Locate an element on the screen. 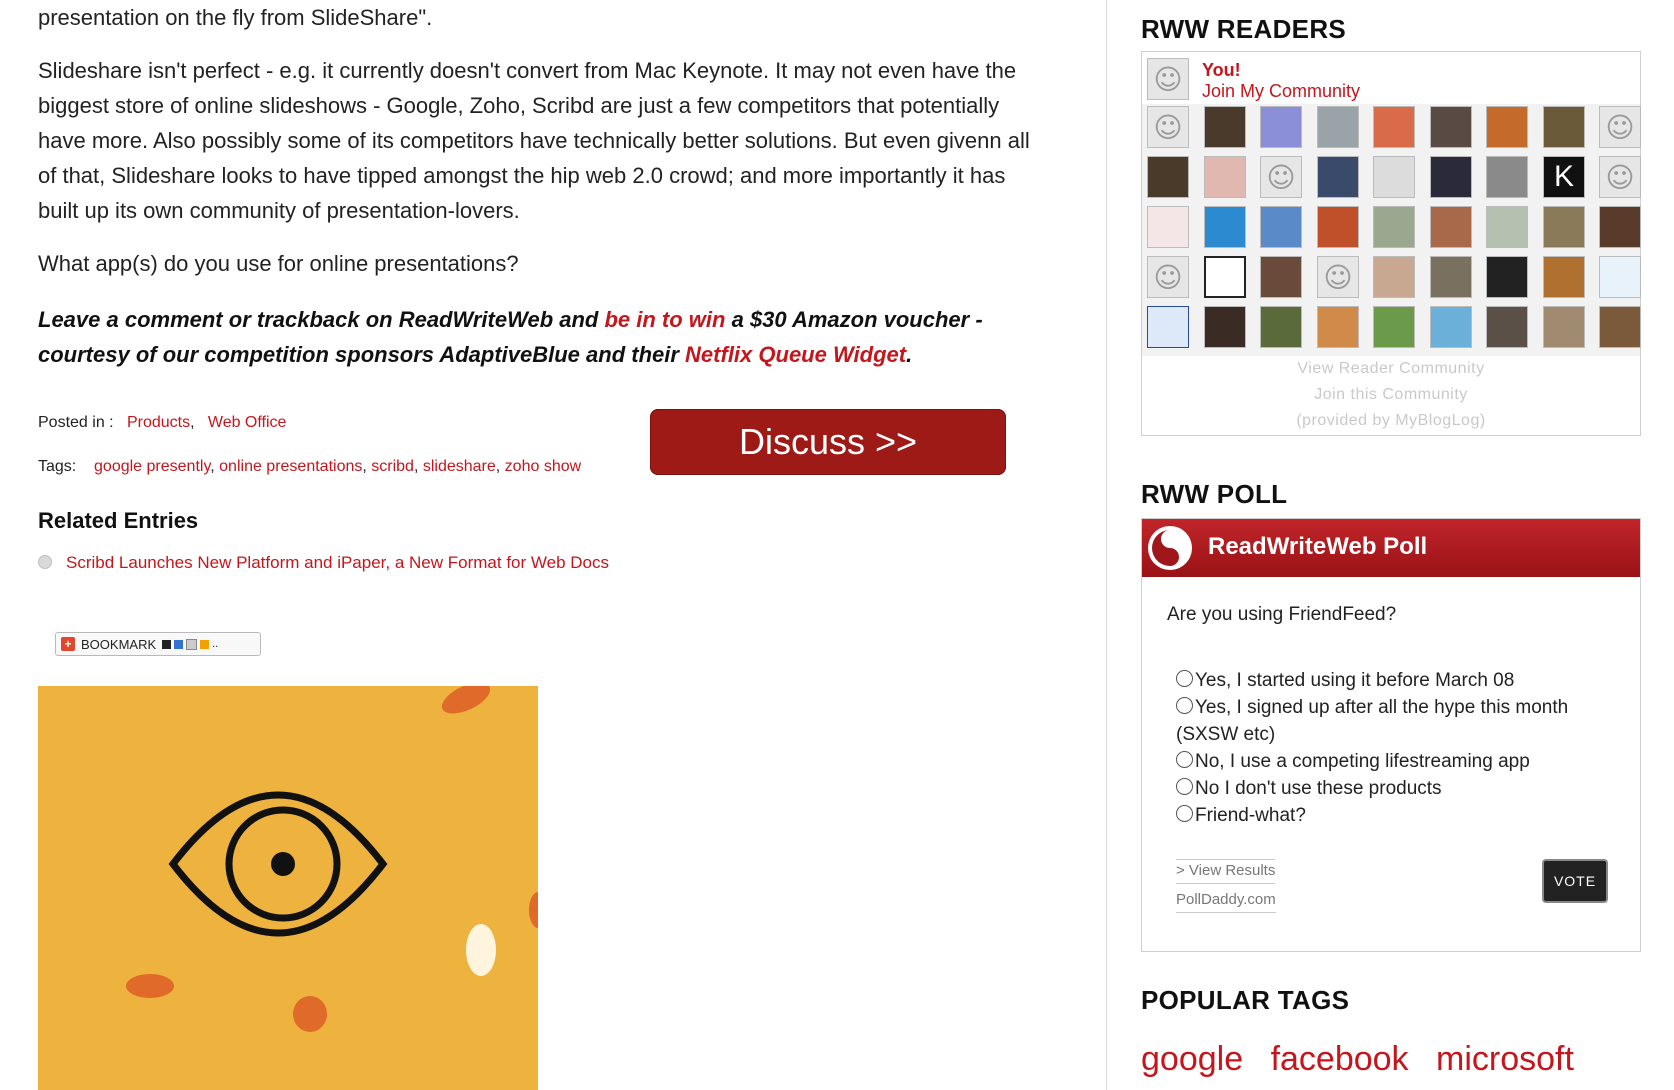 This screenshot has height=1090, width=1674. eye-illustration is located at coordinates (332, 859).